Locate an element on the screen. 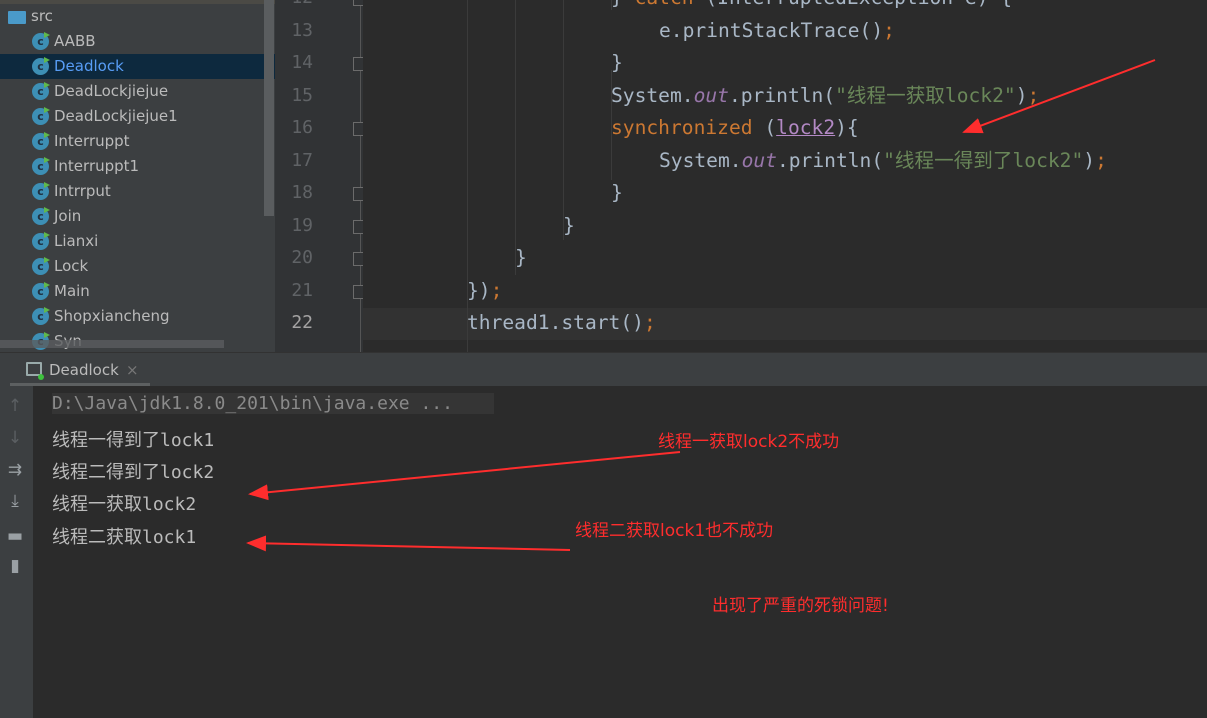  arrow-to-synchronized is located at coordinates (1059, 96).